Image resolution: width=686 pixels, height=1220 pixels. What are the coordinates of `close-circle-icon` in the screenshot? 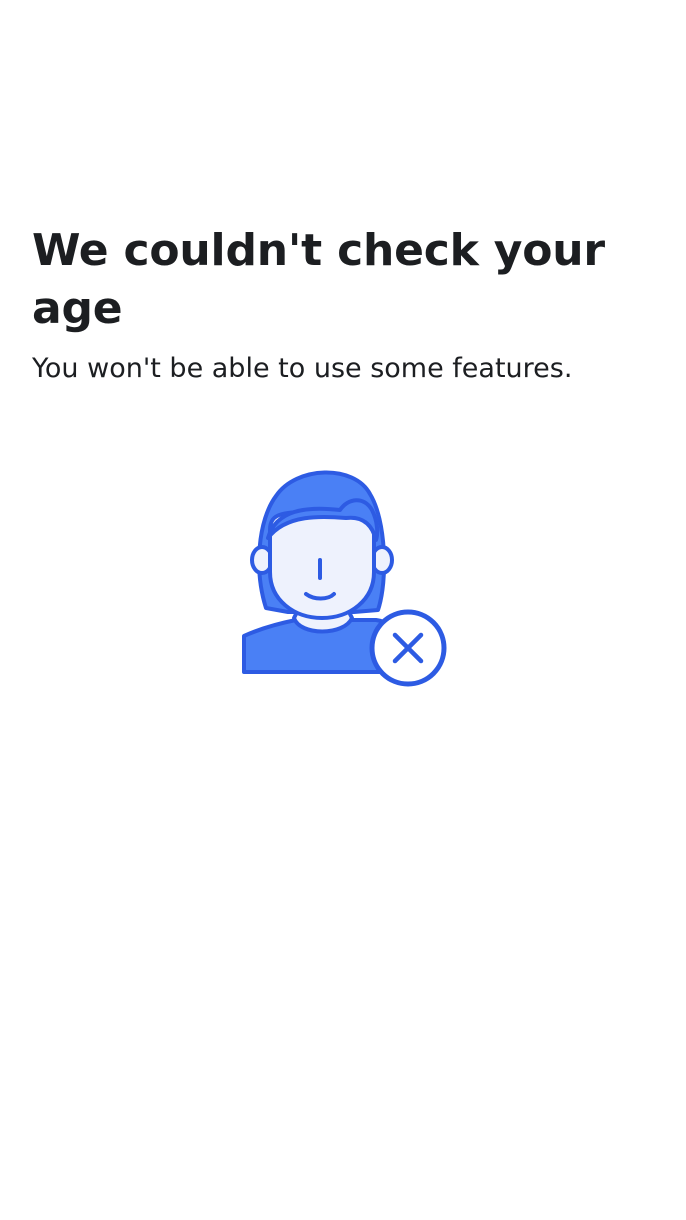 It's located at (408, 648).